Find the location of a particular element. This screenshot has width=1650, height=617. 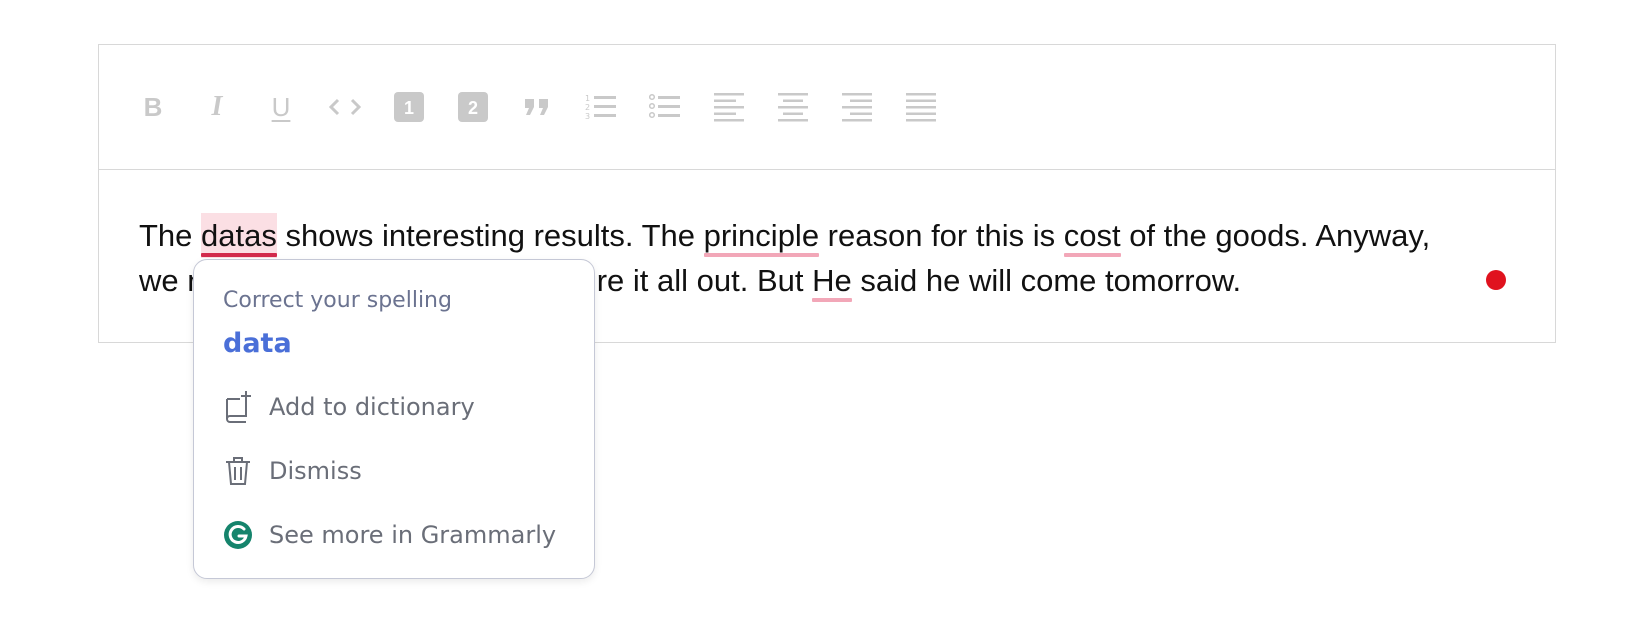

code-button is located at coordinates (345, 107).